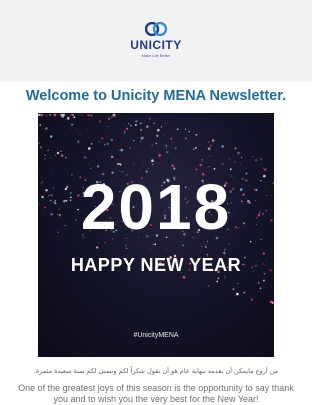 The height and width of the screenshot is (405, 320). Describe the element at coordinates (156, 55) in the screenshot. I see `logo-tagline: Make Life Better` at that location.